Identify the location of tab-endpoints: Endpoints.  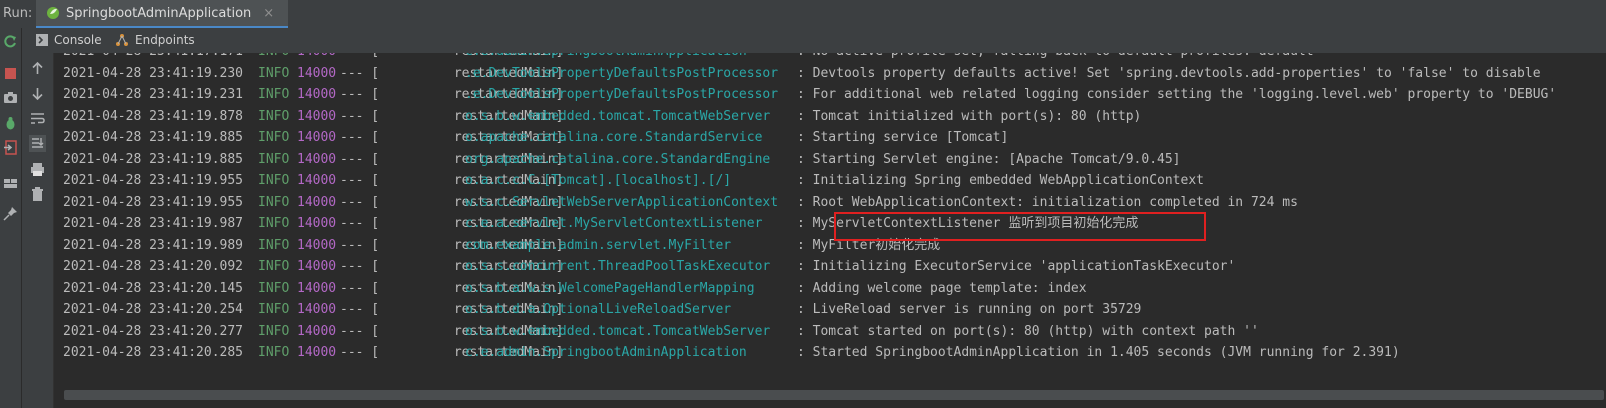
(155, 40).